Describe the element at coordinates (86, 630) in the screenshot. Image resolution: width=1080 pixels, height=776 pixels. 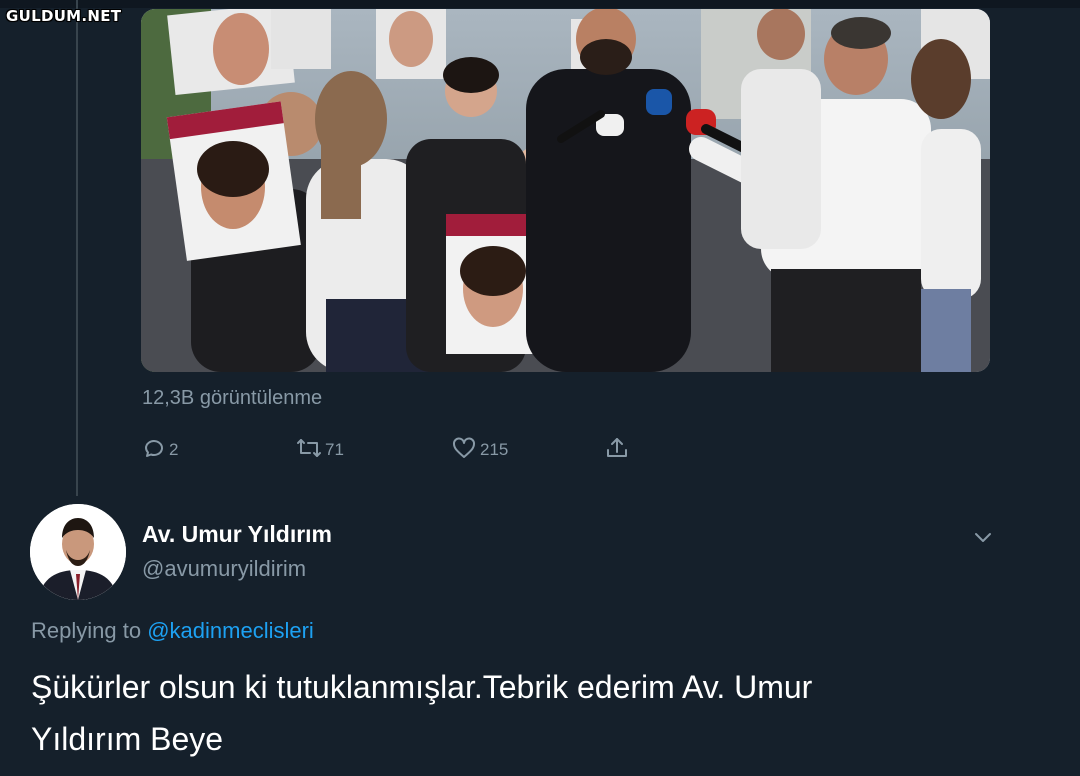
I see `replying-to-label: Replying to` at that location.